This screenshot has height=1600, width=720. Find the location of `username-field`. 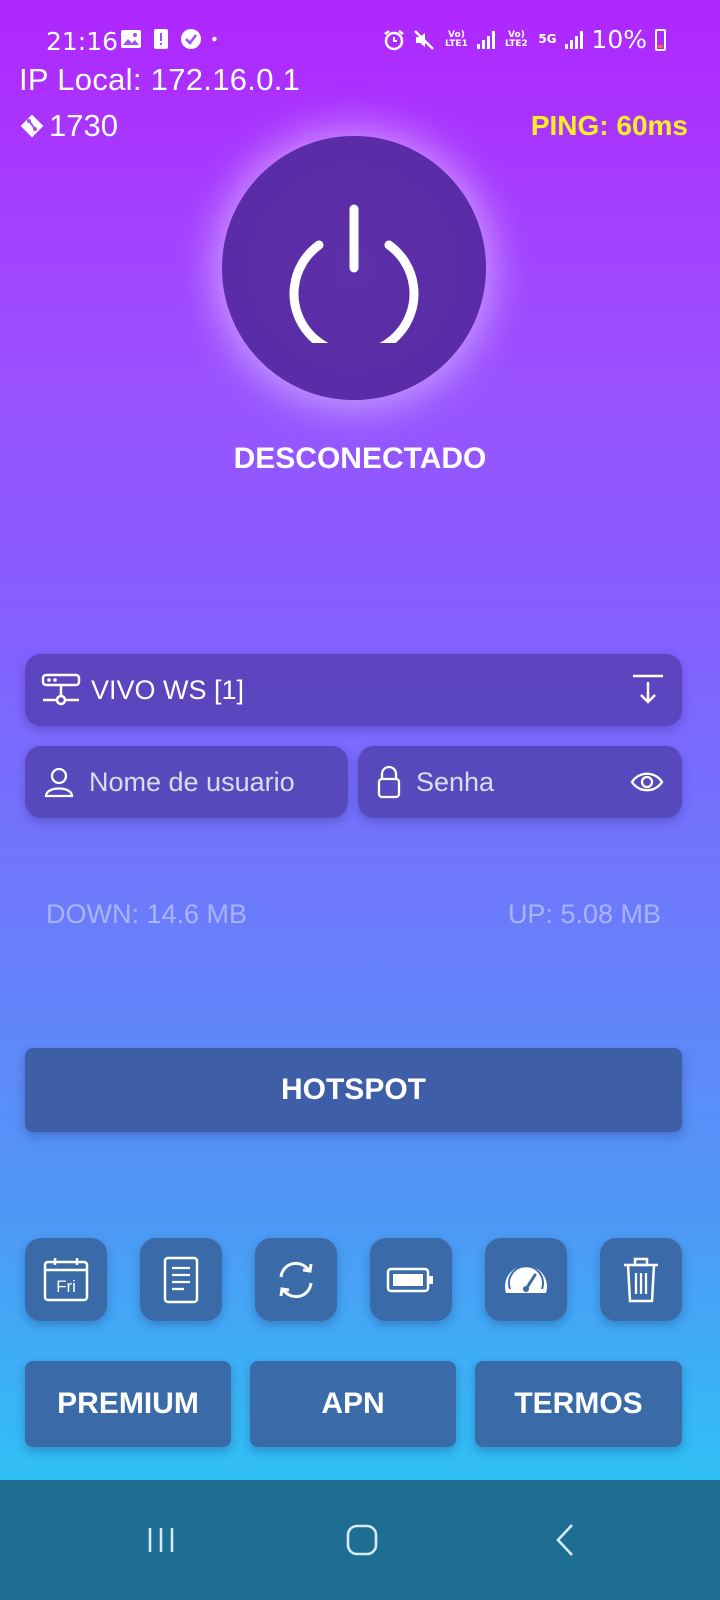

username-field is located at coordinates (186, 782).